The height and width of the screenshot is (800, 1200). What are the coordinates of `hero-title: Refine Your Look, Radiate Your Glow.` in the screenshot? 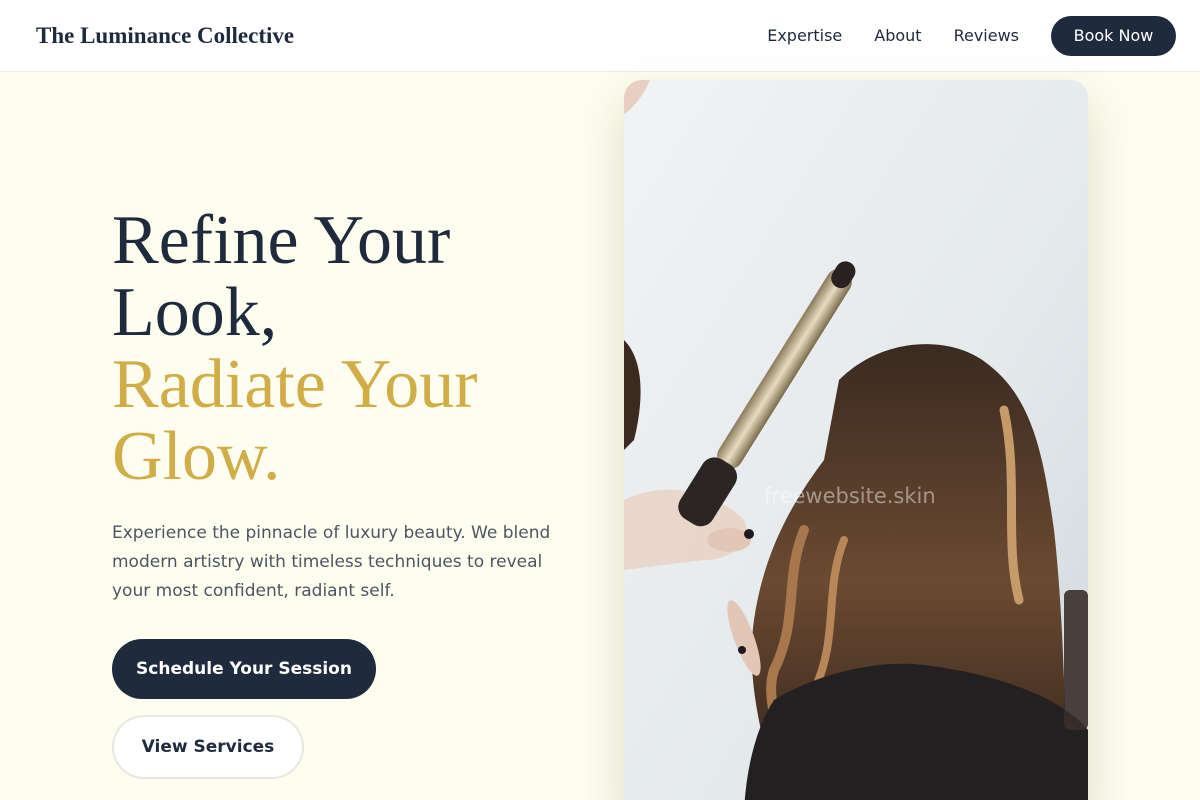 It's located at (352, 349).